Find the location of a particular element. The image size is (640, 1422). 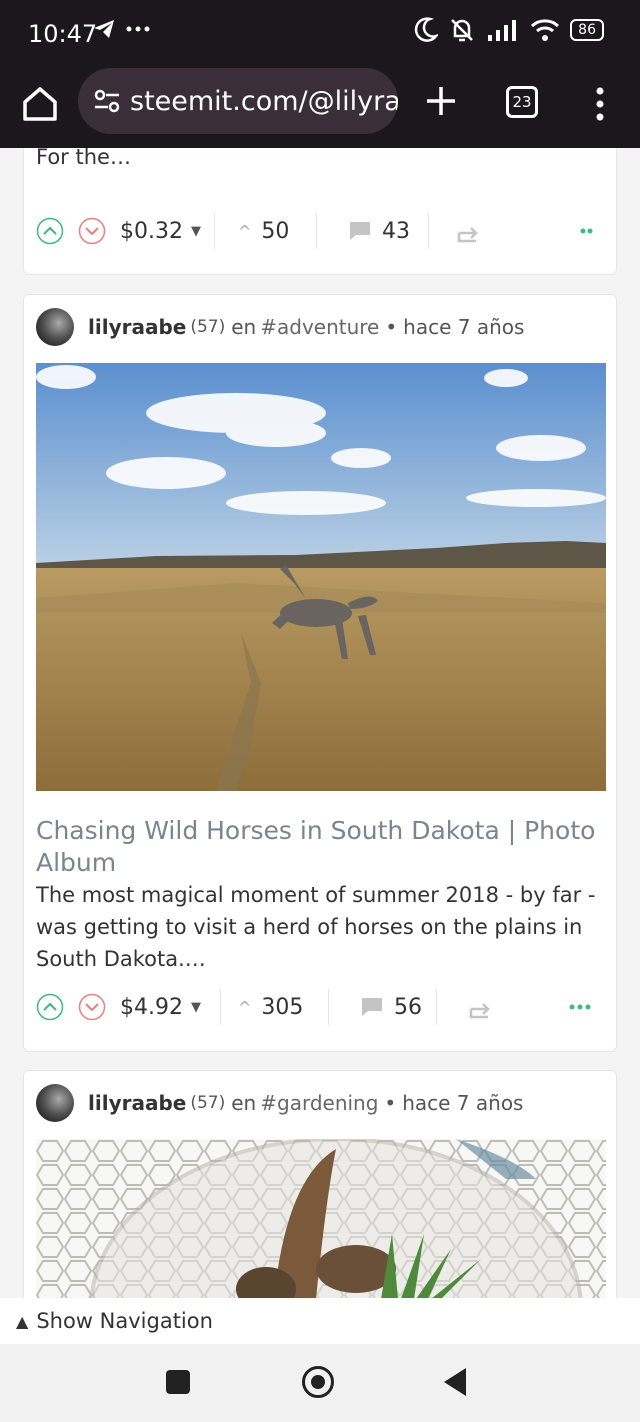

triangle-up-icon: ▲ is located at coordinates (22, 1321).